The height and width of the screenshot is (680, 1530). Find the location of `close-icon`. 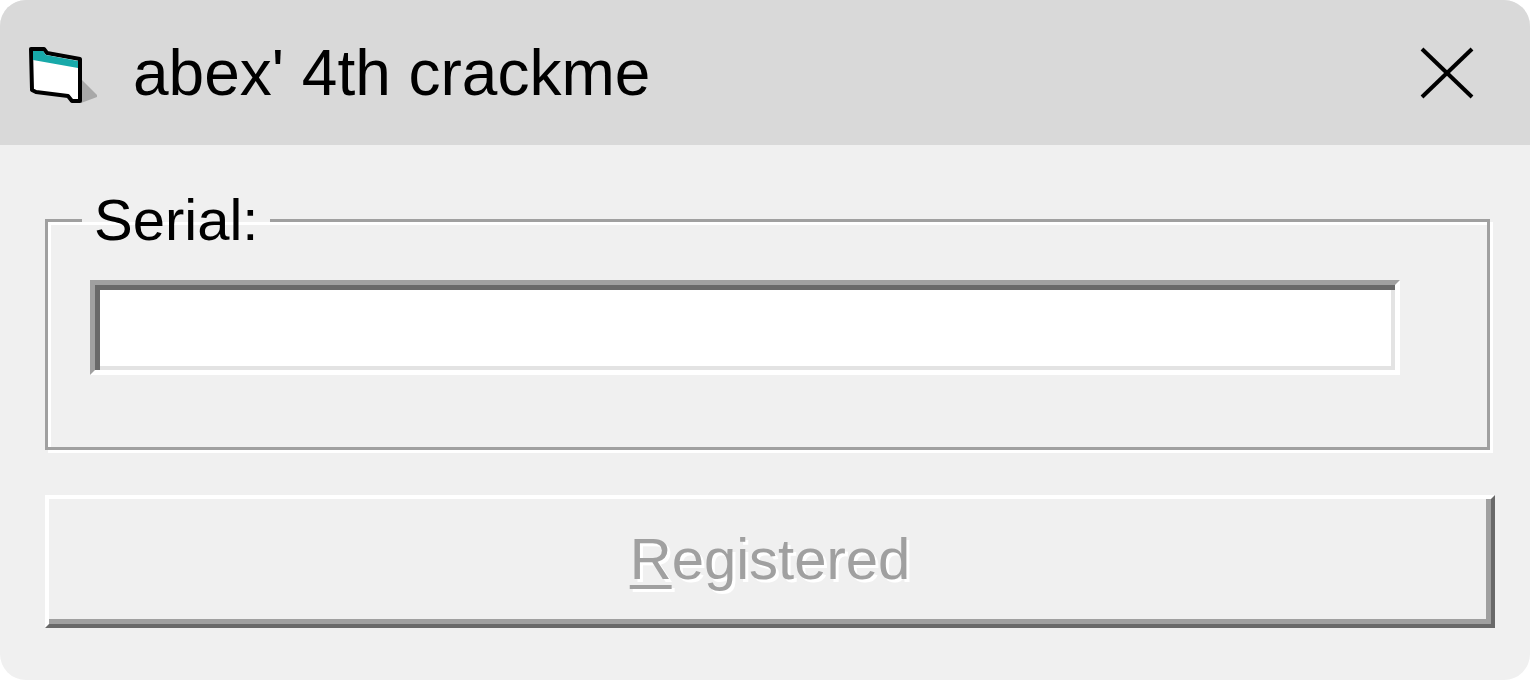

close-icon is located at coordinates (1447, 72).